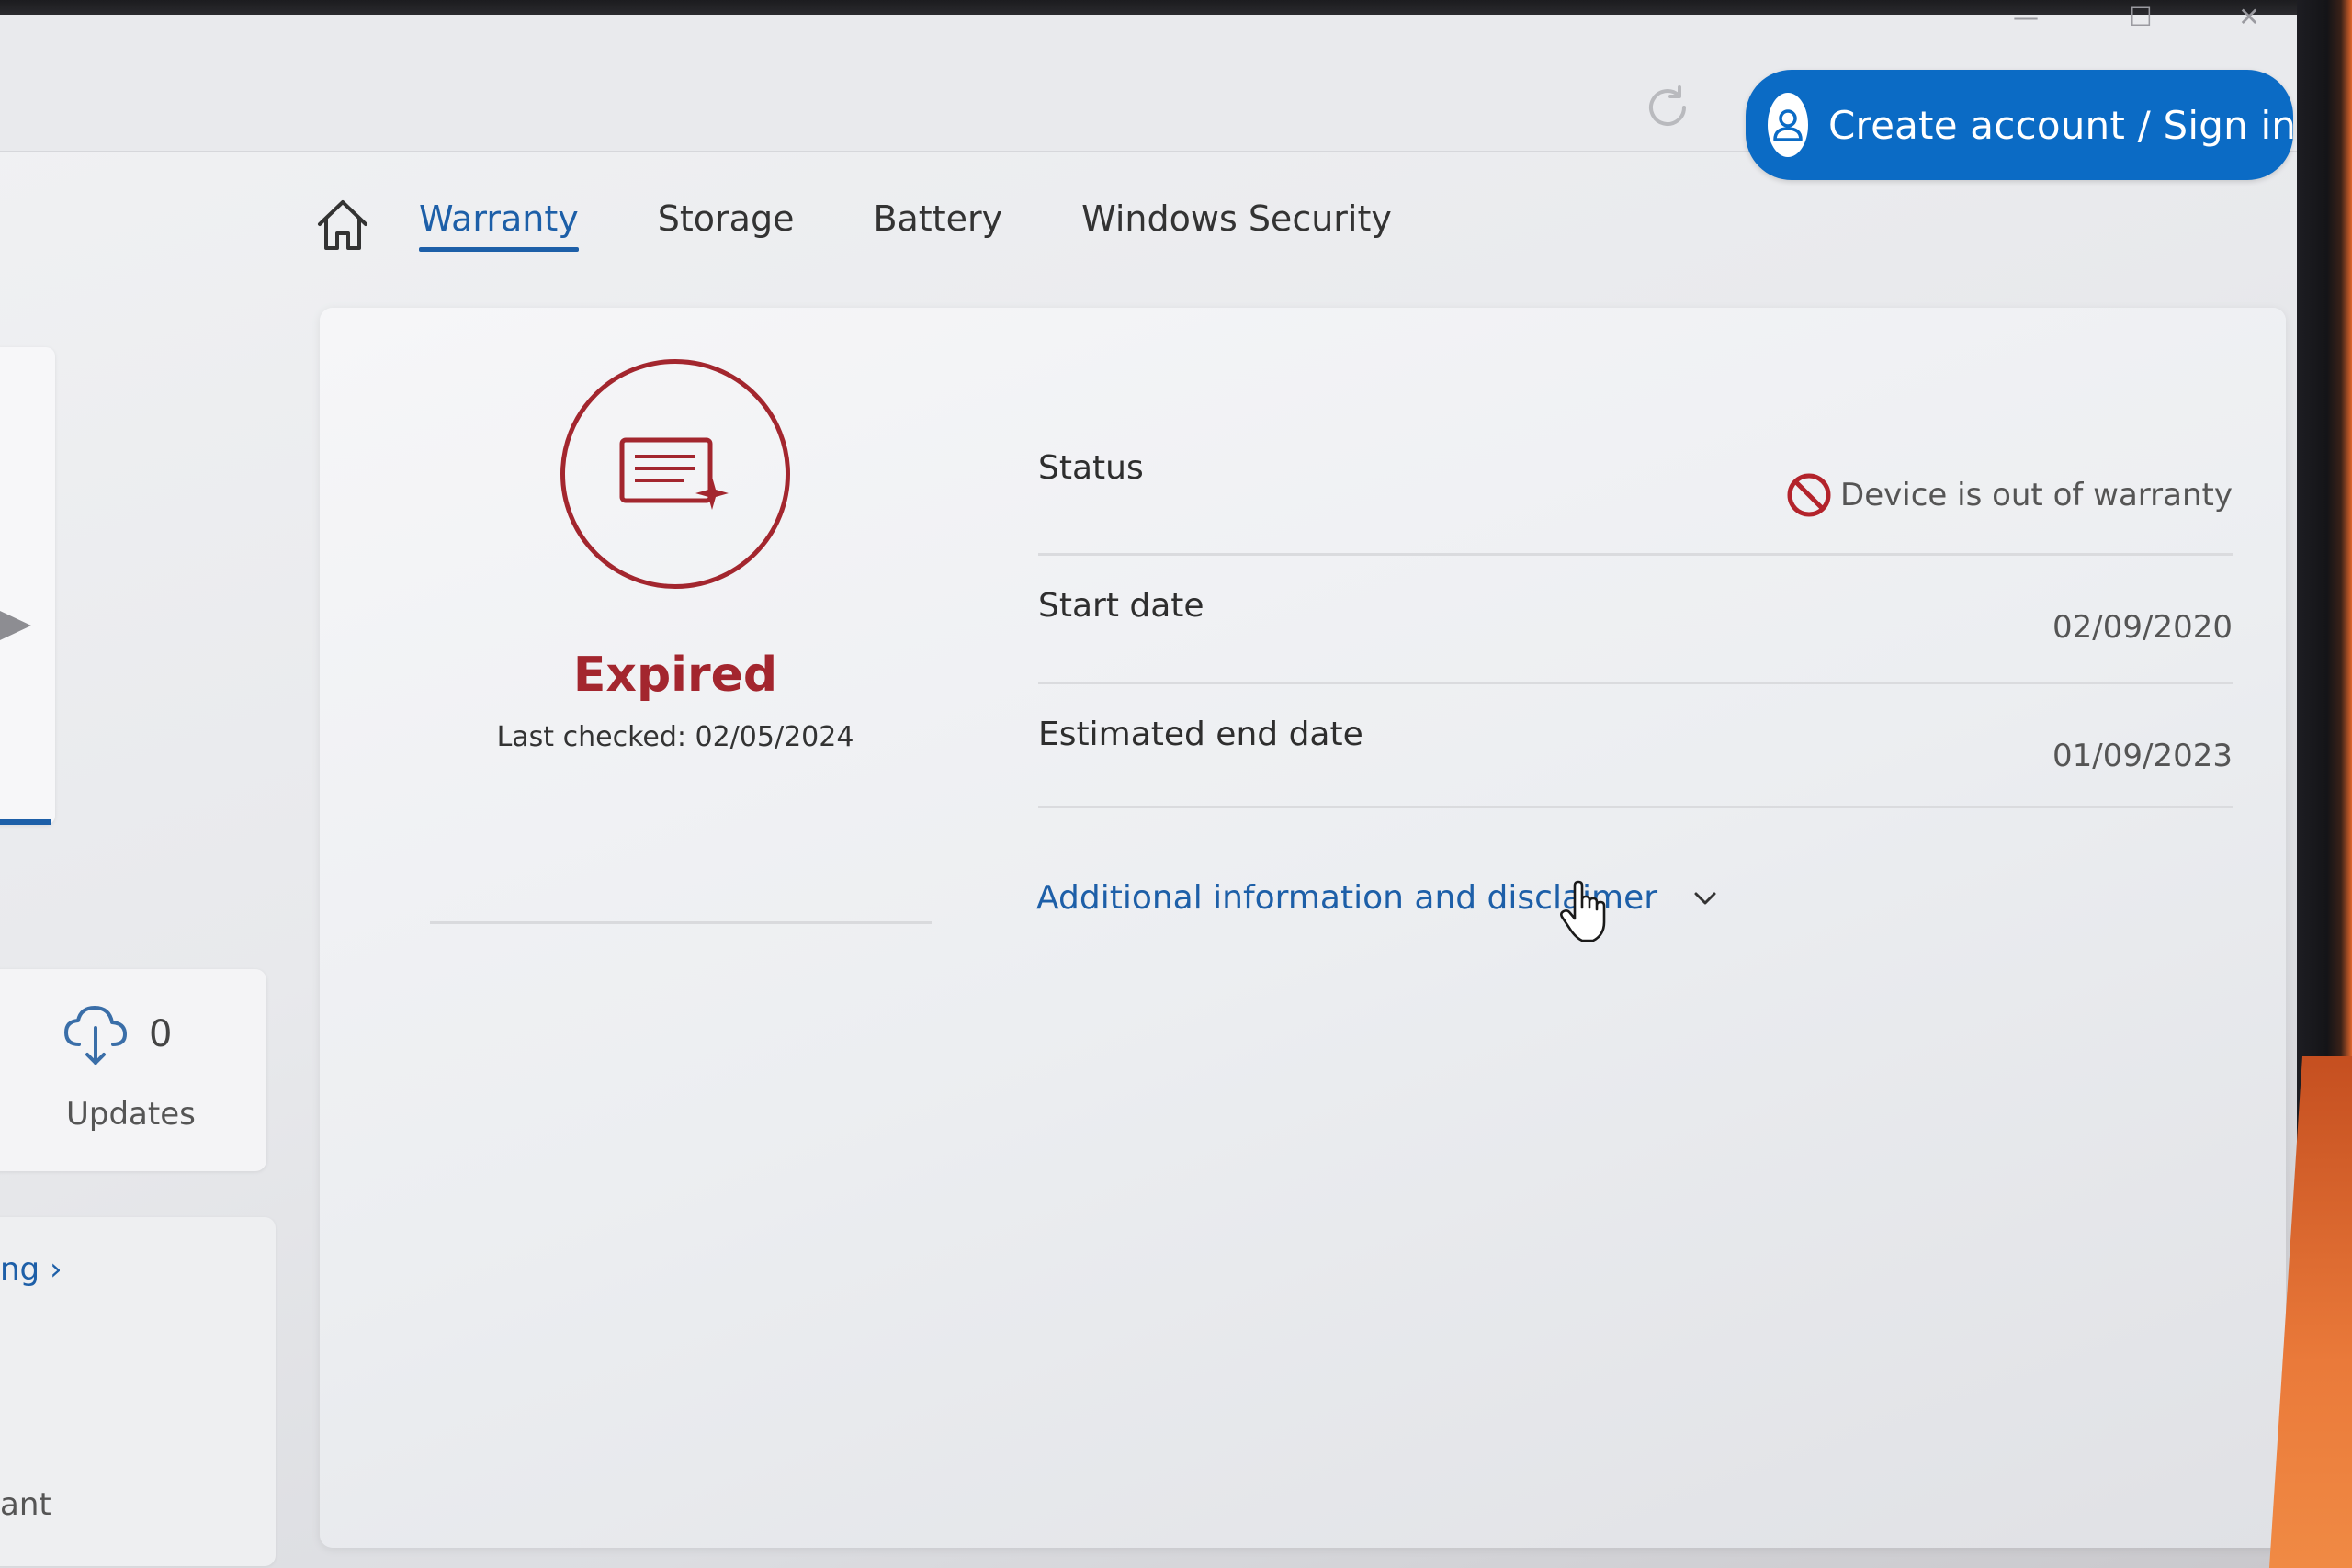  Describe the element at coordinates (131, 1114) in the screenshot. I see `updates-label: Updates` at that location.